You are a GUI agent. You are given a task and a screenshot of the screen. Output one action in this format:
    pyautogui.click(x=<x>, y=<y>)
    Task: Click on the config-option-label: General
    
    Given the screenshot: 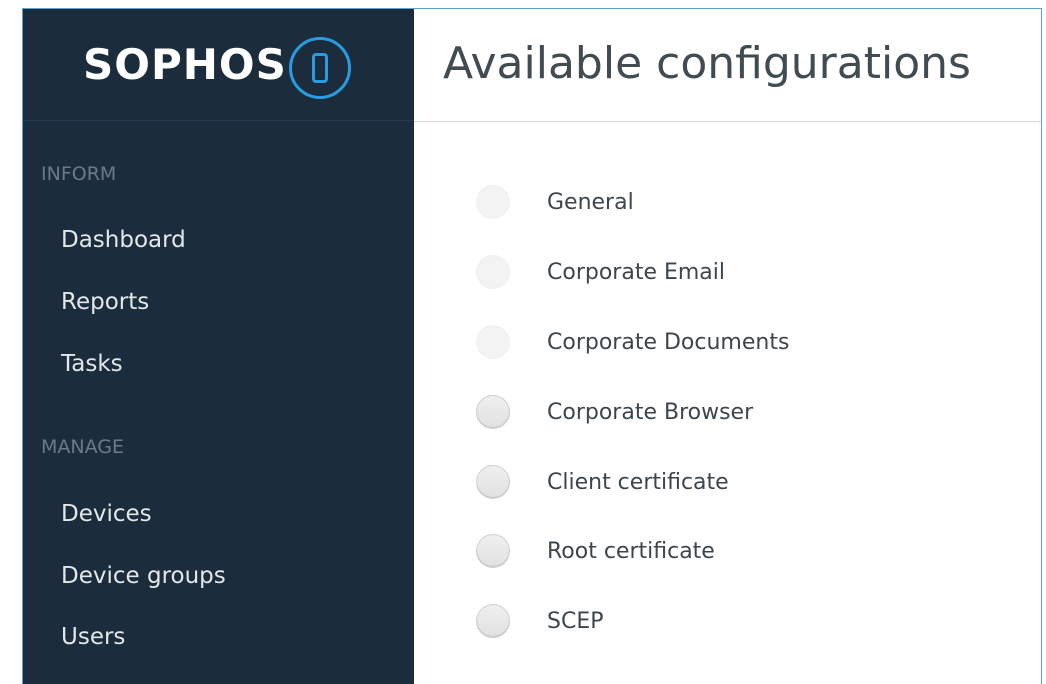 What is the action you would take?
    pyautogui.click(x=590, y=202)
    